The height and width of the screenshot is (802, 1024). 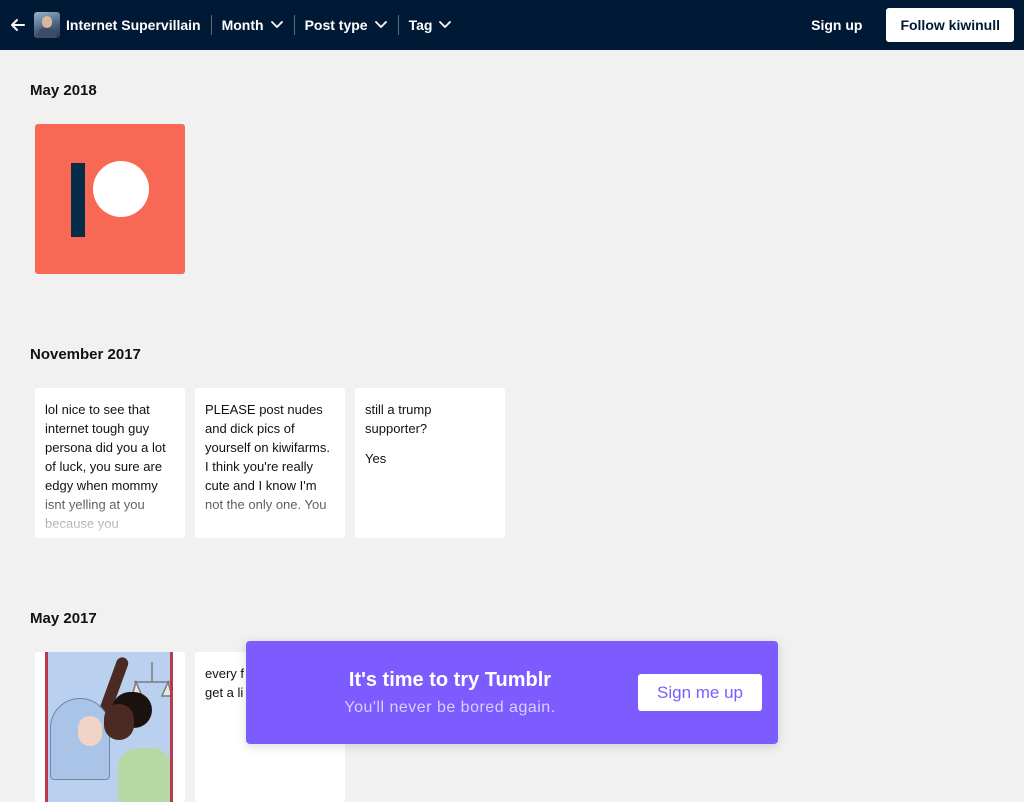 What do you see at coordinates (85, 354) in the screenshot?
I see `section-title-november-2017: November 2017` at bounding box center [85, 354].